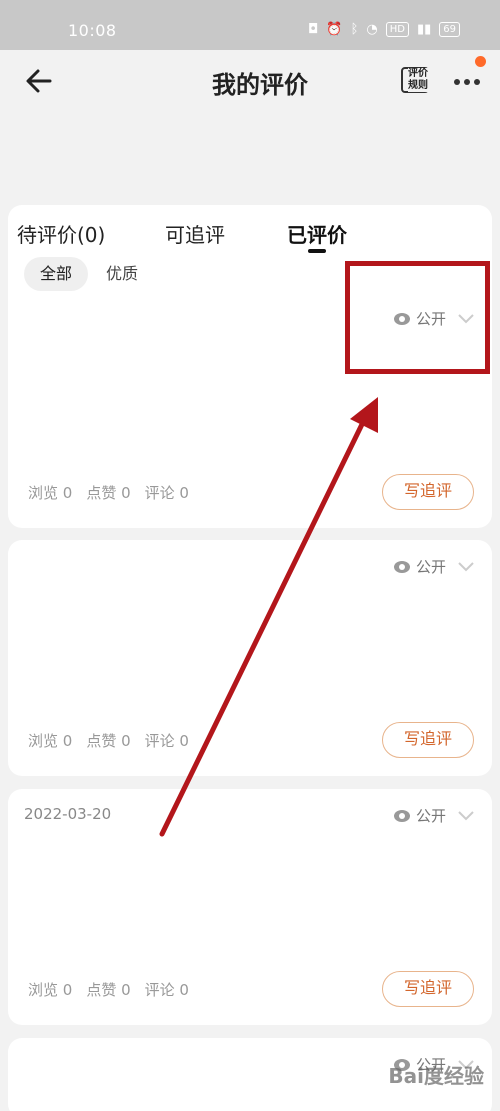  I want to click on status-bar: 10:08 ◘ ⏰ ᛒ ◔ HD ▮▮ 69, so click(250, 25).